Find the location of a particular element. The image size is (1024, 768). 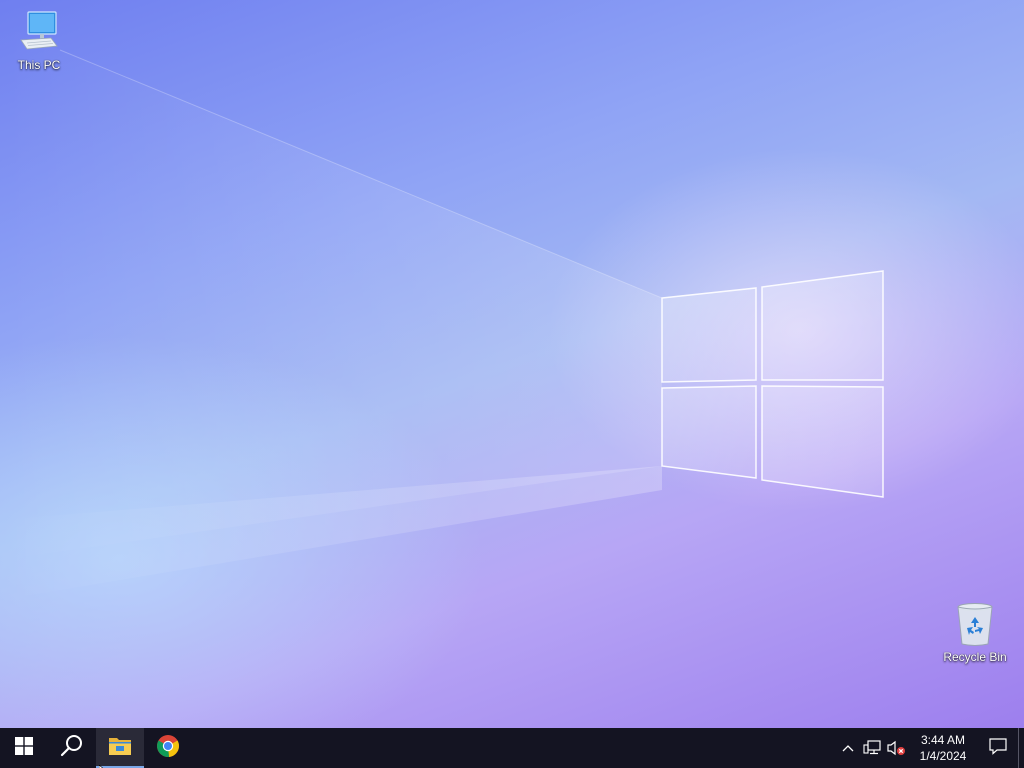

recycle-bin-icon is located at coordinates (975, 624).